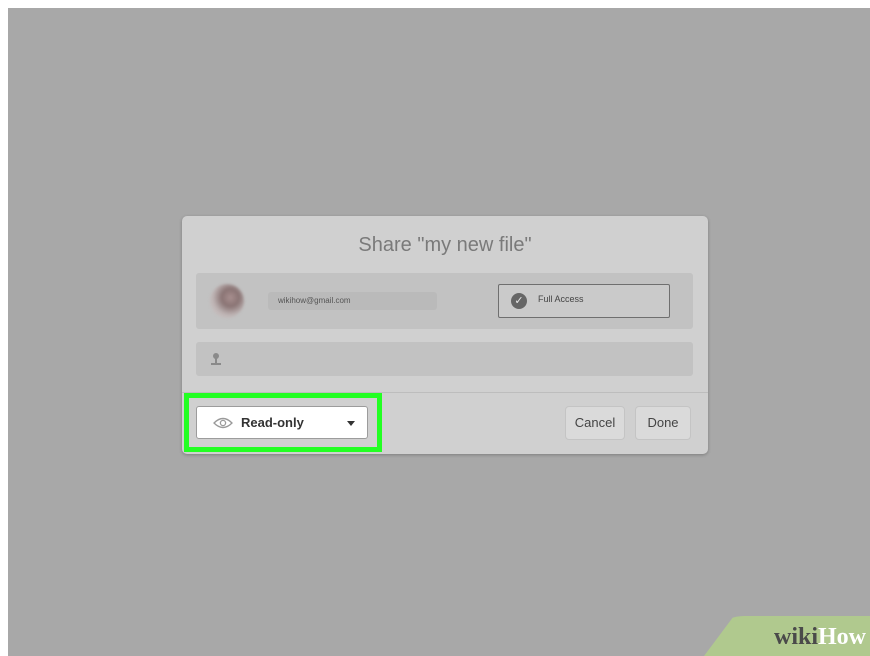 This screenshot has height=656, width=870. Describe the element at coordinates (352, 301) in the screenshot. I see `email-field: wikihow@gmail.com` at that location.